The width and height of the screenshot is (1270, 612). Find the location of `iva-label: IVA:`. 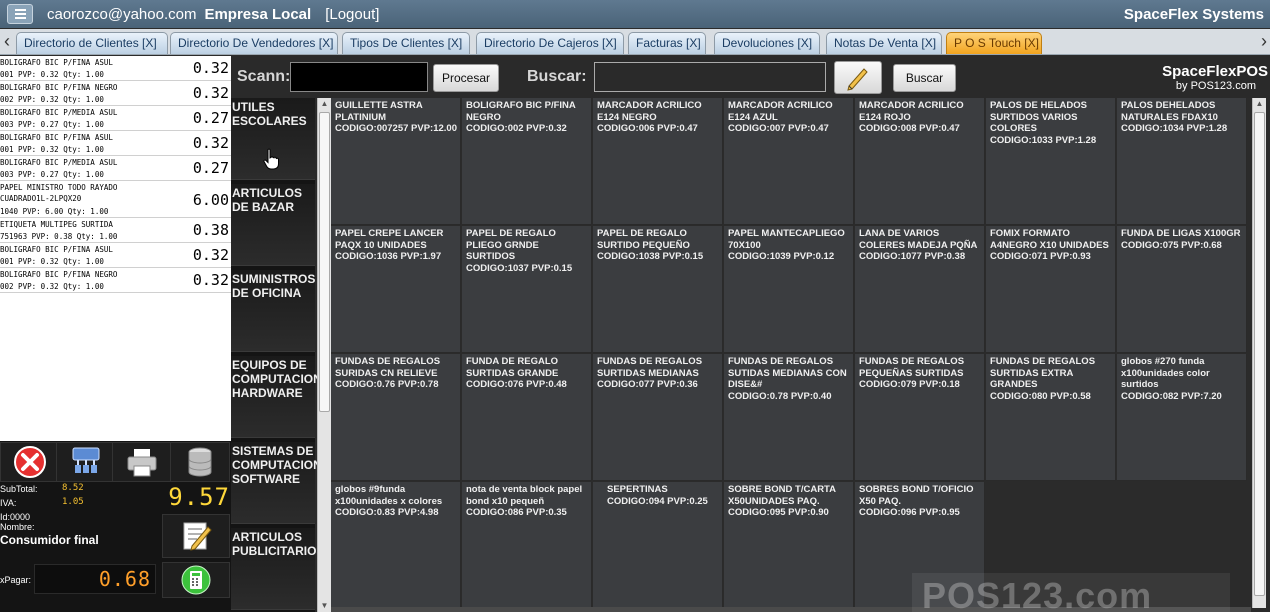

iva-label: IVA: is located at coordinates (8, 503).